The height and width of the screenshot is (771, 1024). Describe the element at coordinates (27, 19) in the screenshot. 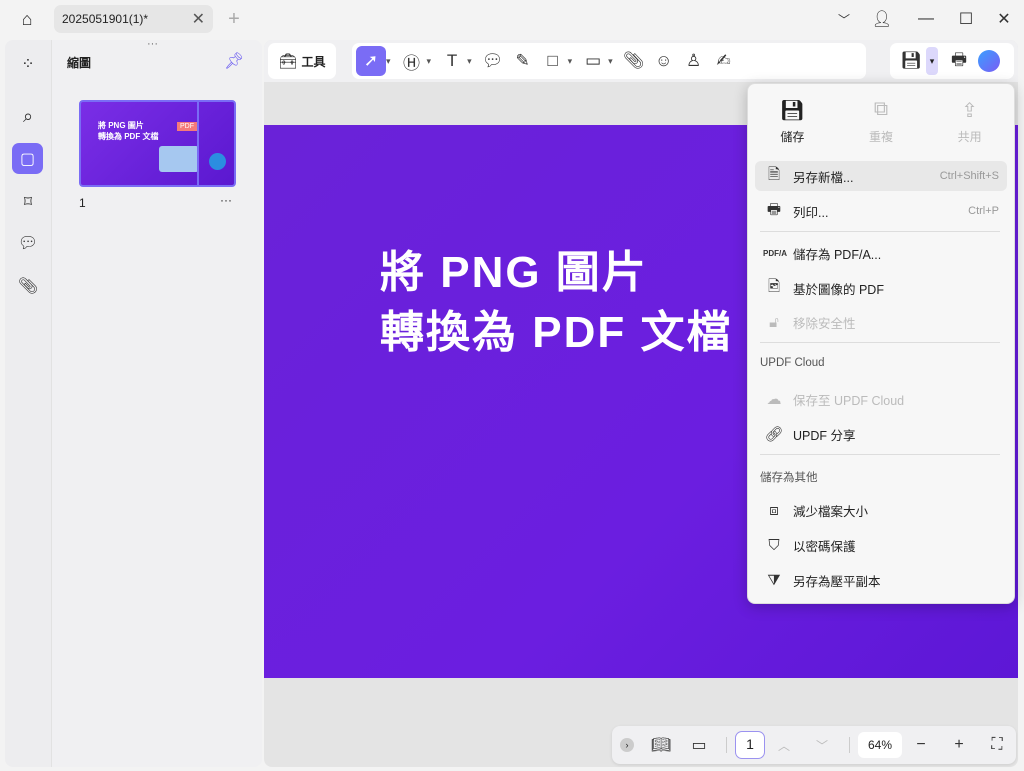

I see `home-icon: ⌂` at that location.